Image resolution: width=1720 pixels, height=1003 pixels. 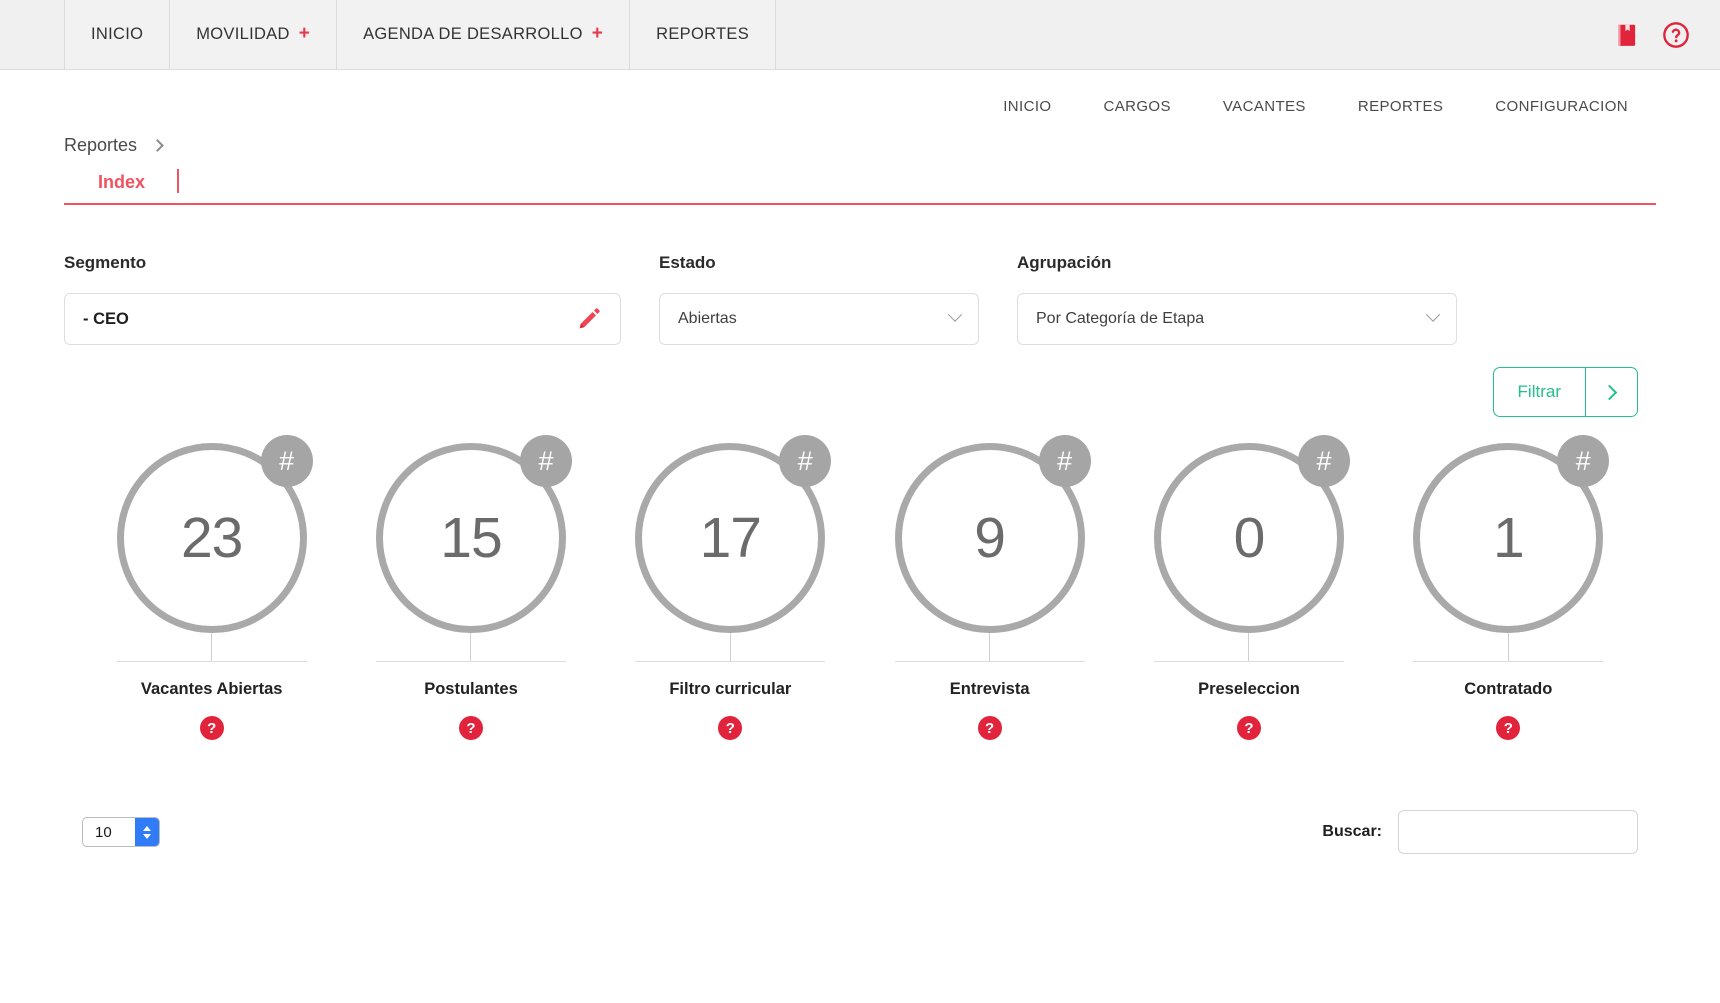 I want to click on nav-item-agenda-de-desarrollo: AGENDA DE DESARROLLO +, so click(x=484, y=34).